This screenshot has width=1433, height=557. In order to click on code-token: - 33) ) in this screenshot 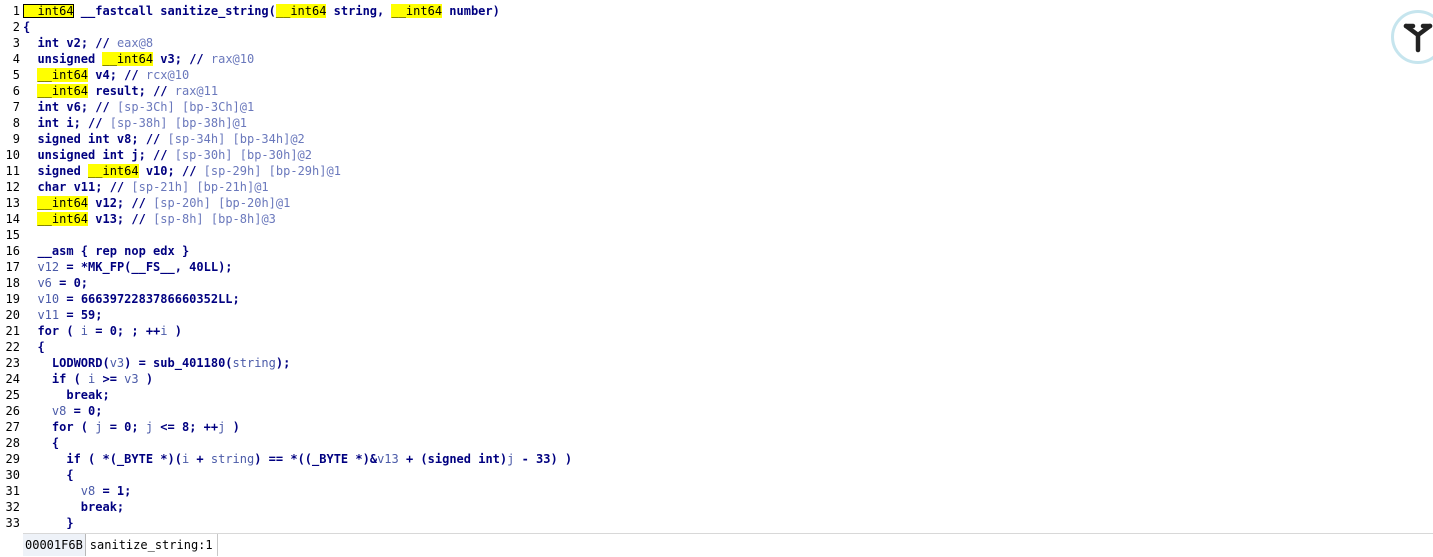, I will do `click(543, 459)`.